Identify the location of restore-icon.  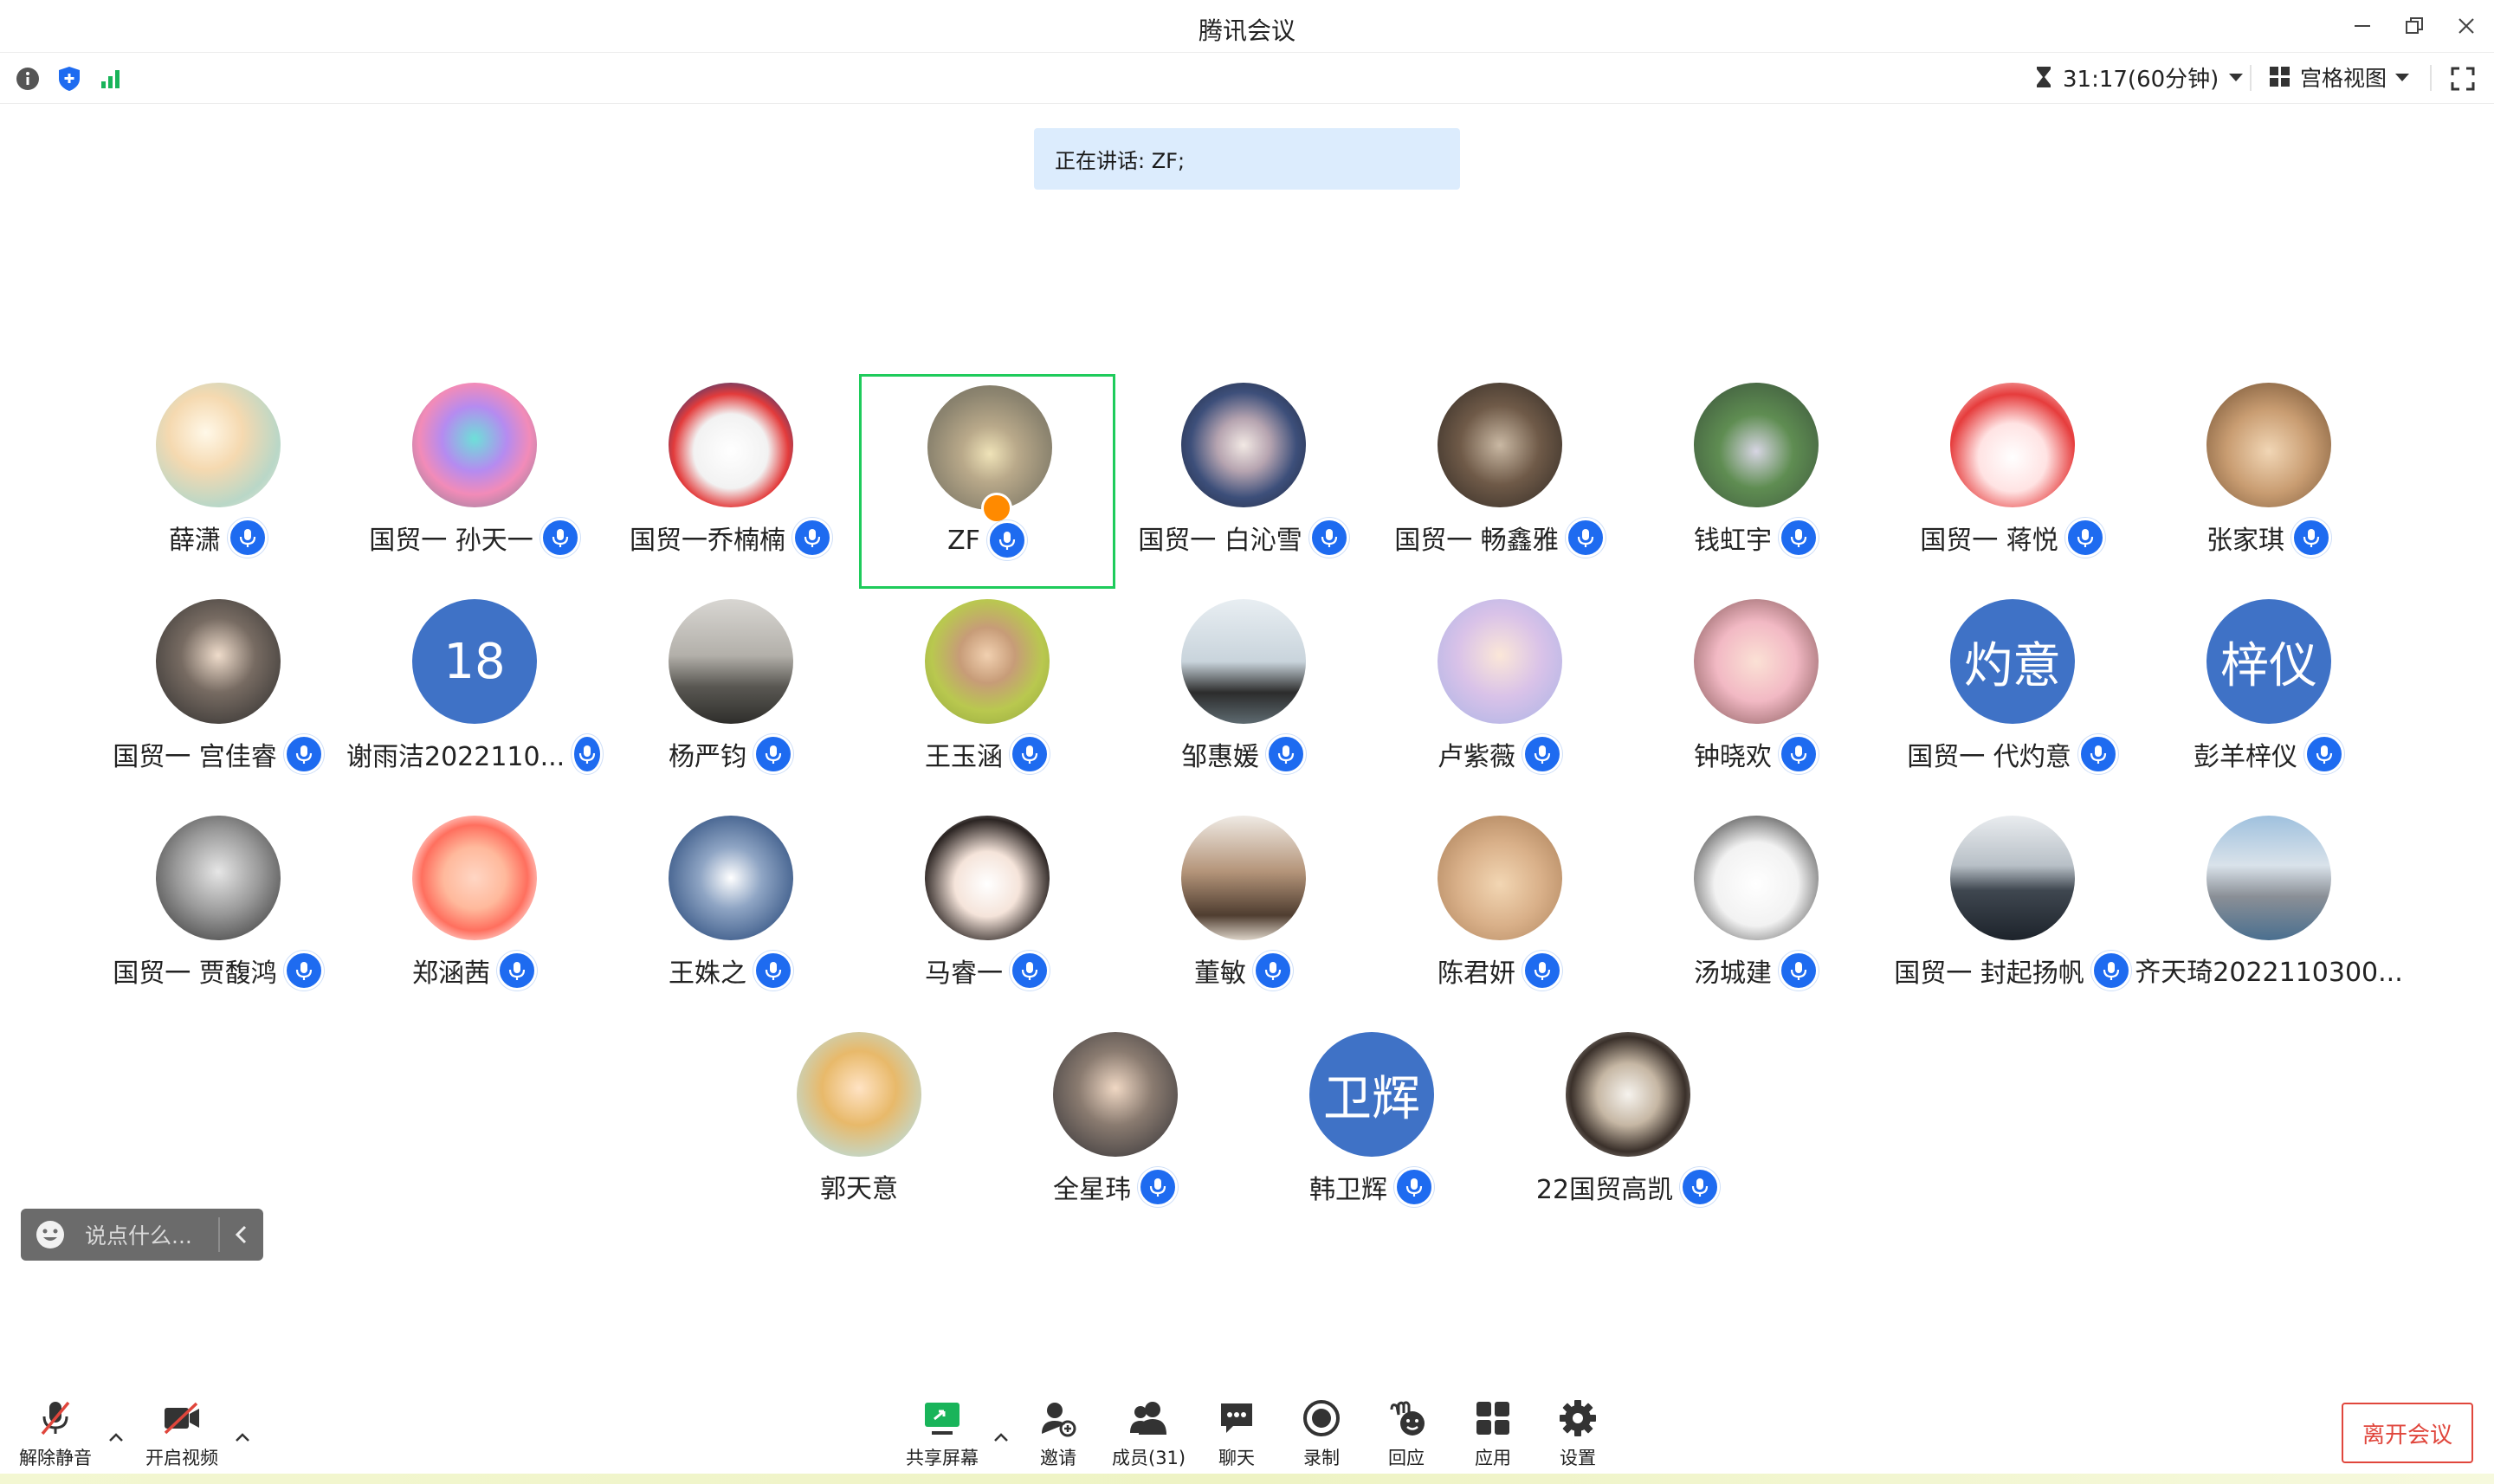
(2414, 25).